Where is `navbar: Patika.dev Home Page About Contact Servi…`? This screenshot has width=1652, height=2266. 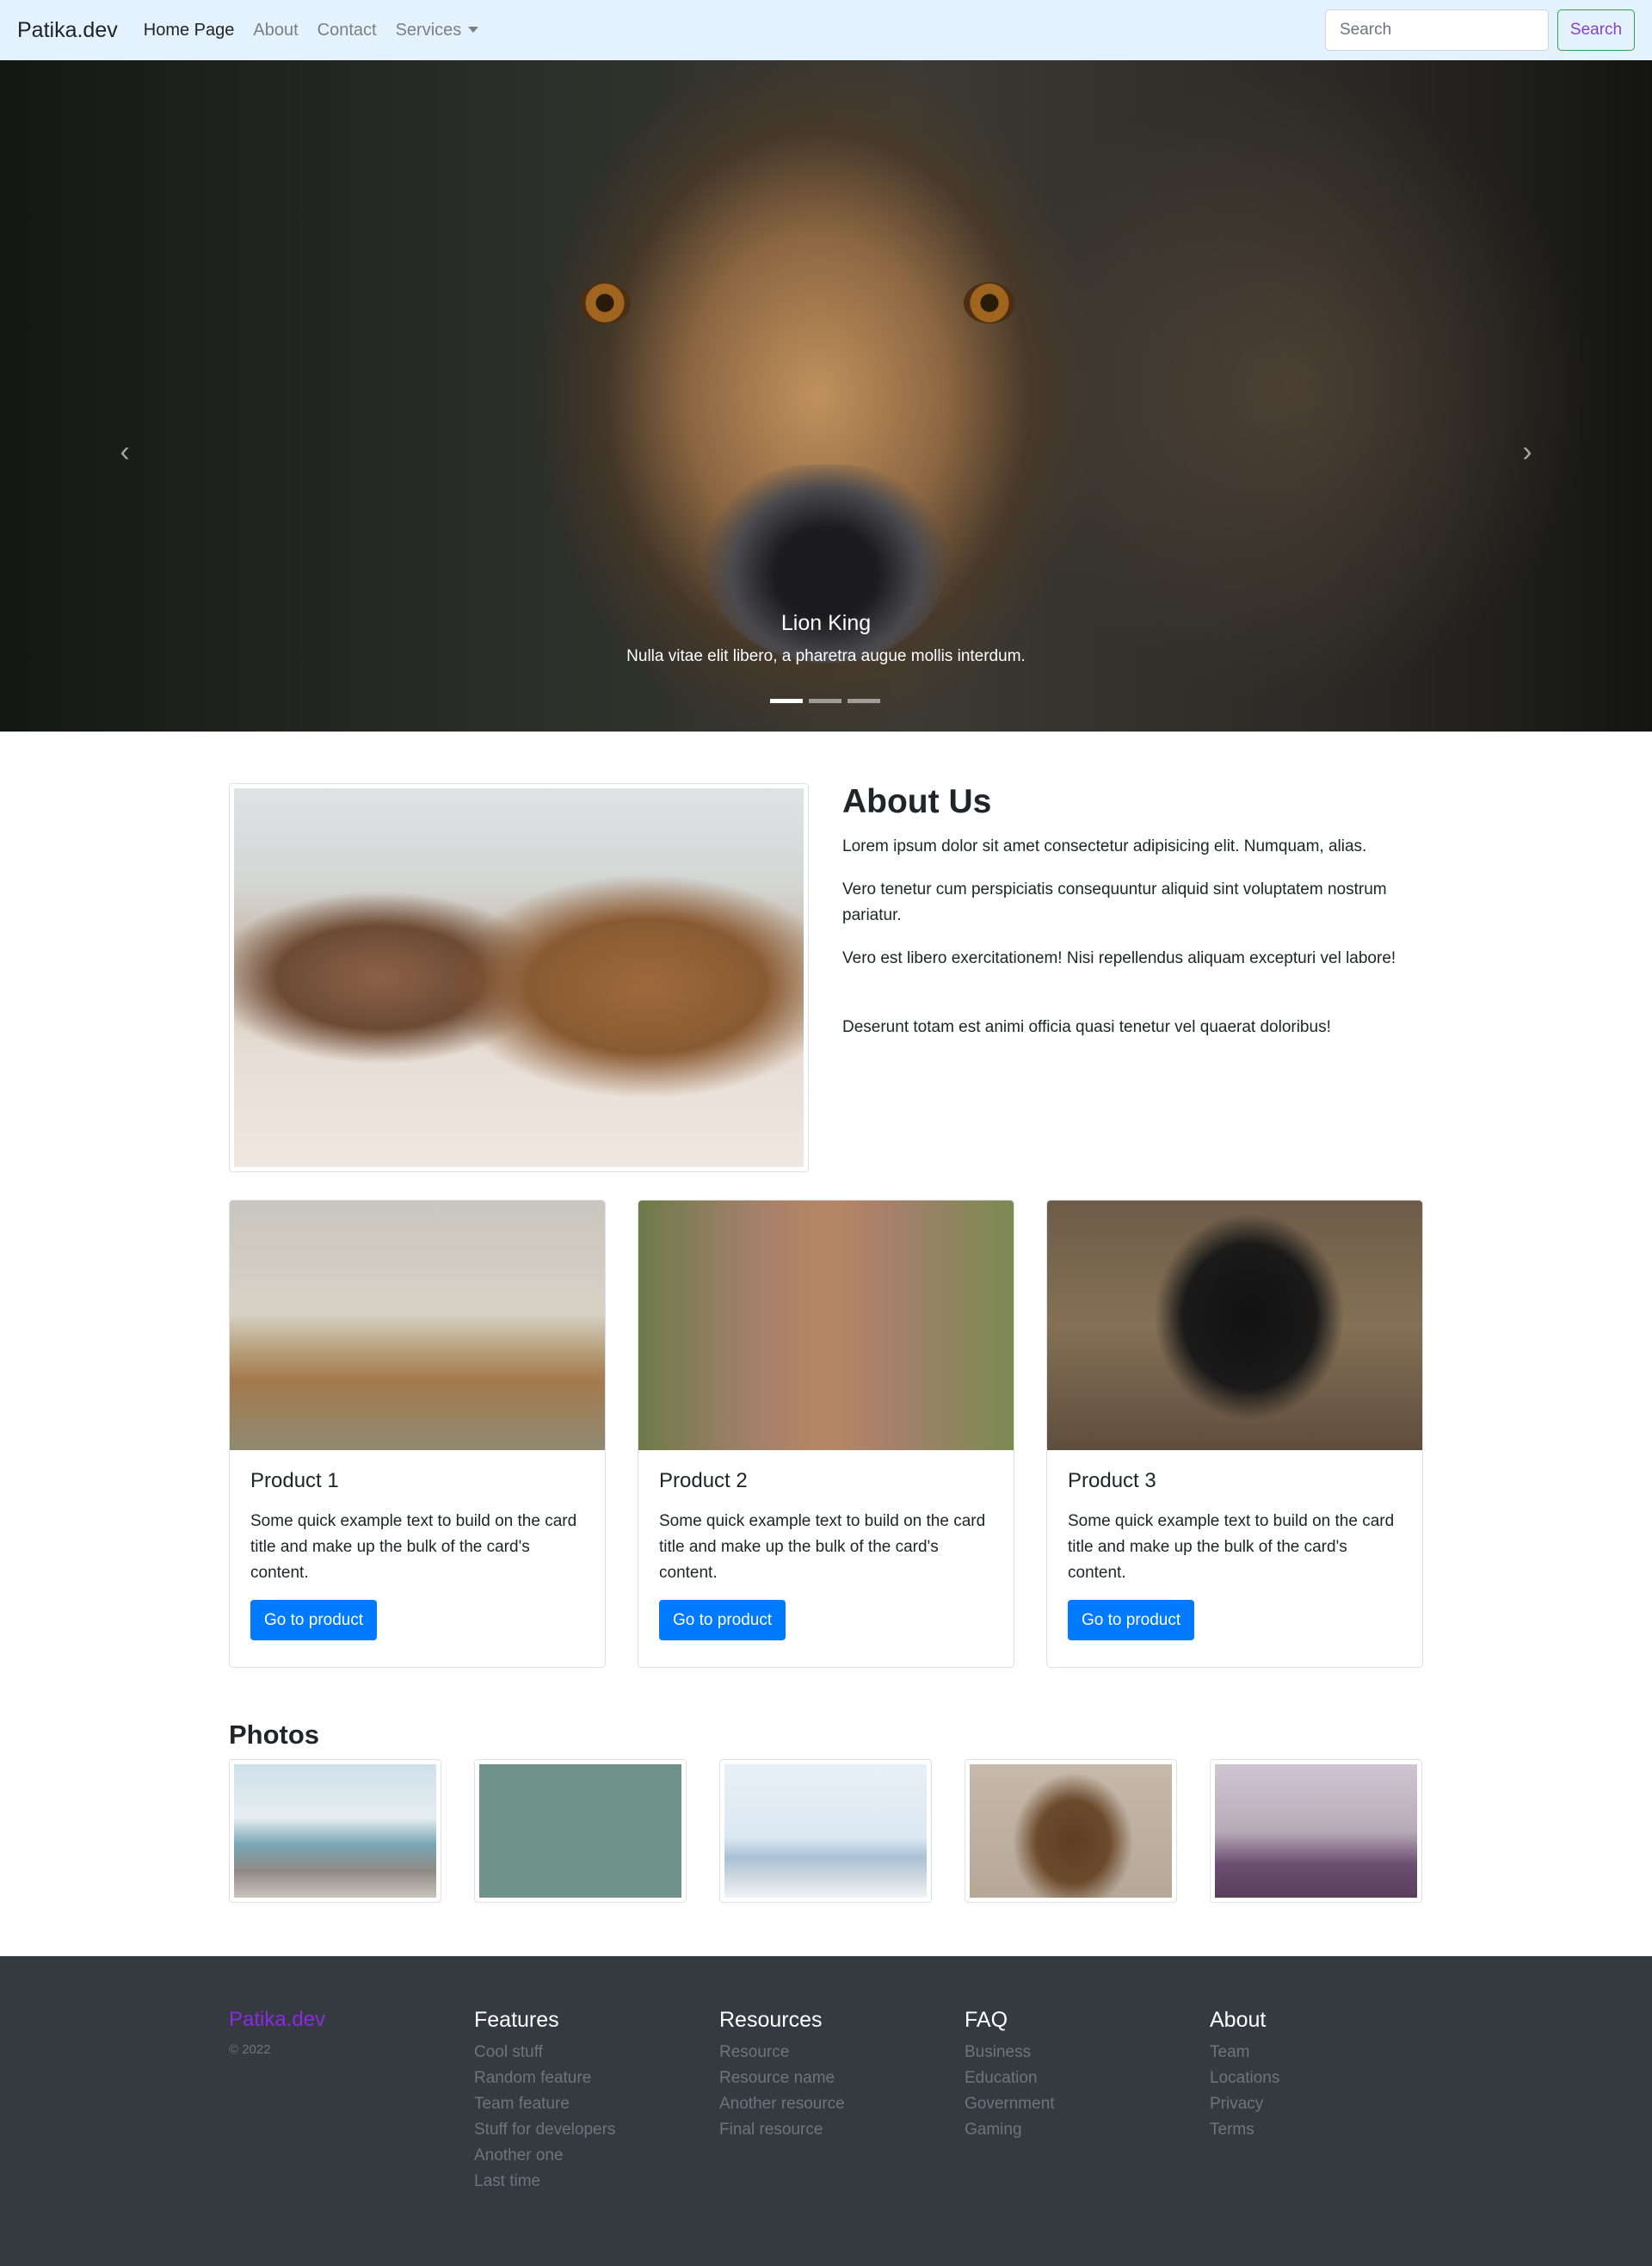
navbar: Patika.dev Home Page About Contact Servi… is located at coordinates (826, 30).